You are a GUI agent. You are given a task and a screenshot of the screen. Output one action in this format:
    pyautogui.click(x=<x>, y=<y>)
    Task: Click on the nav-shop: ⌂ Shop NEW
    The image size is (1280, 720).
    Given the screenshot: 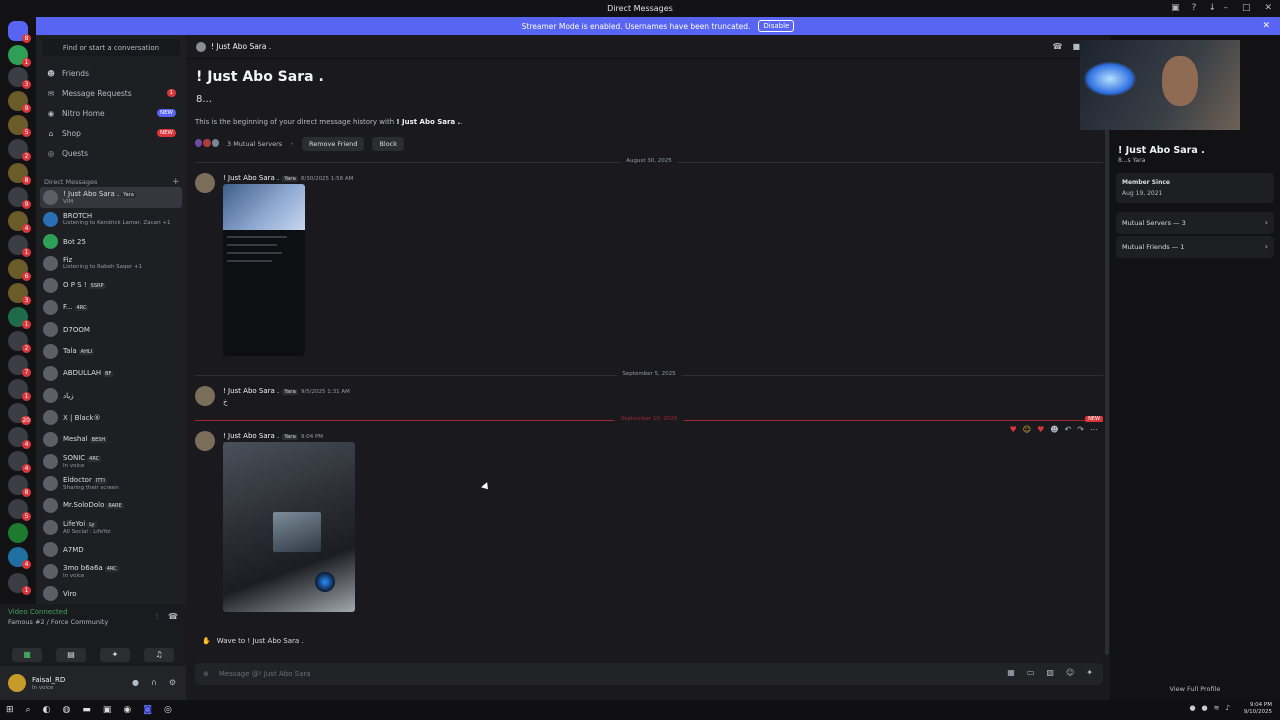 What is the action you would take?
    pyautogui.click(x=111, y=133)
    